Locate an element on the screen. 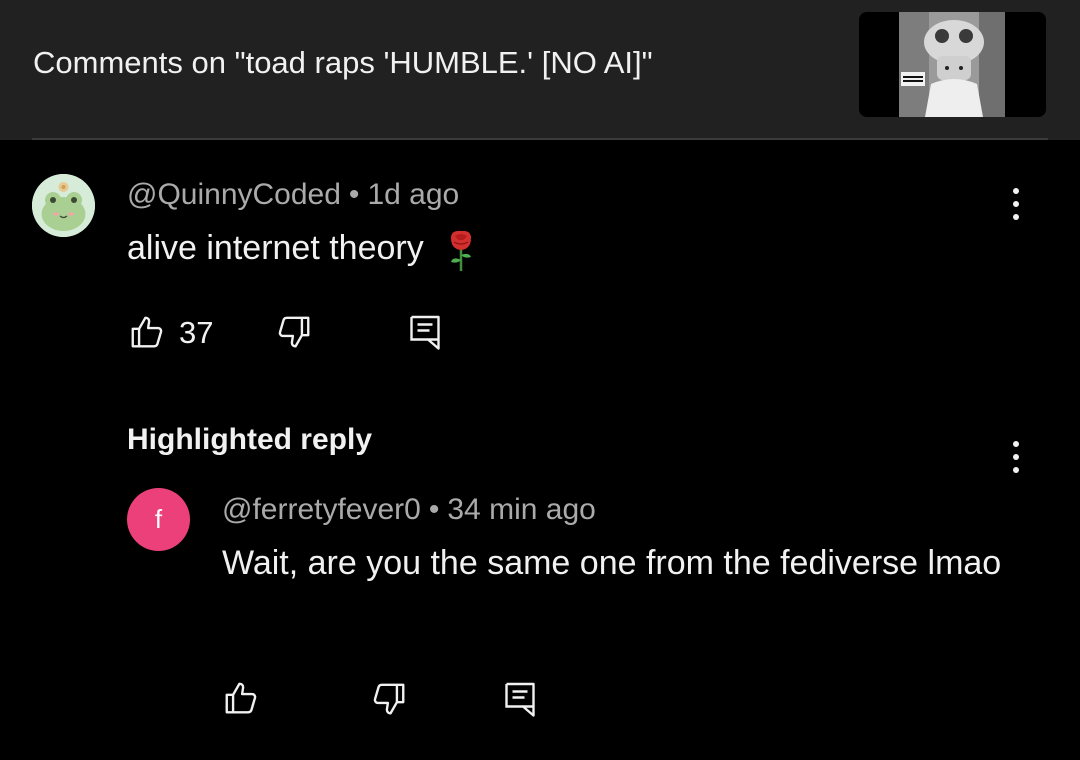 The width and height of the screenshot is (1080, 760). video-thumbnail is located at coordinates (952, 64).